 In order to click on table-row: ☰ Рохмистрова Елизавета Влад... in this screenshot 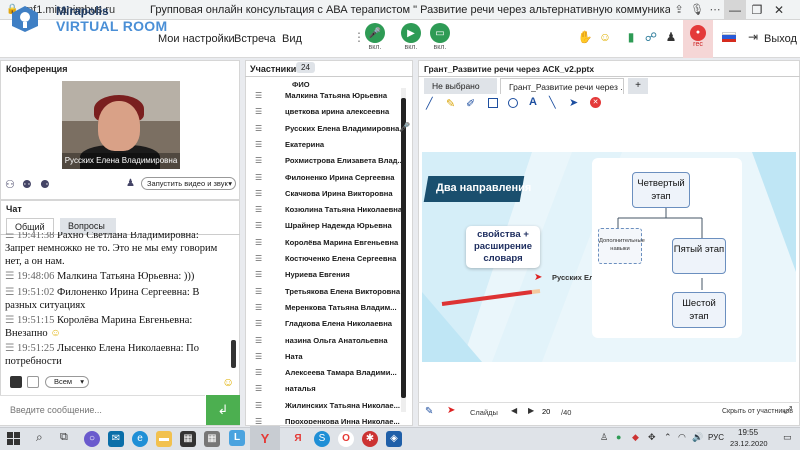, I will do `click(325, 161)`.